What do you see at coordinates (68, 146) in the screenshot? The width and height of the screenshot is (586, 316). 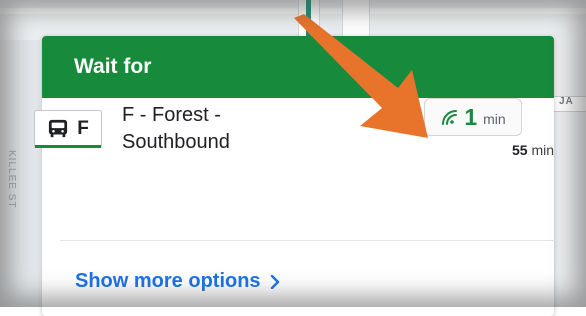 I see `route-color-bar` at bounding box center [68, 146].